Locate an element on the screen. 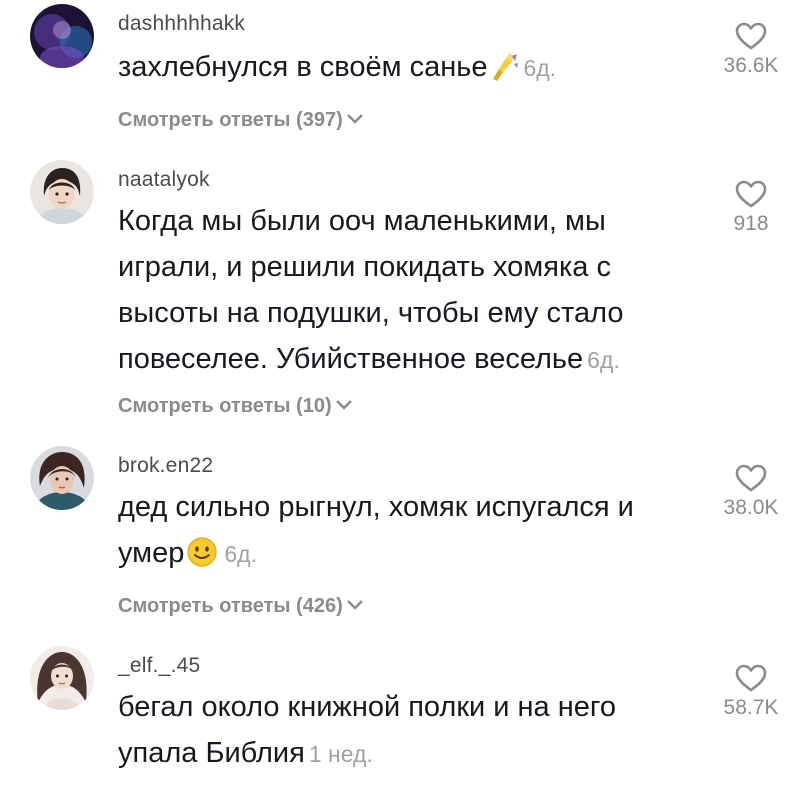  nail-polish-icon is located at coordinates (504, 73).